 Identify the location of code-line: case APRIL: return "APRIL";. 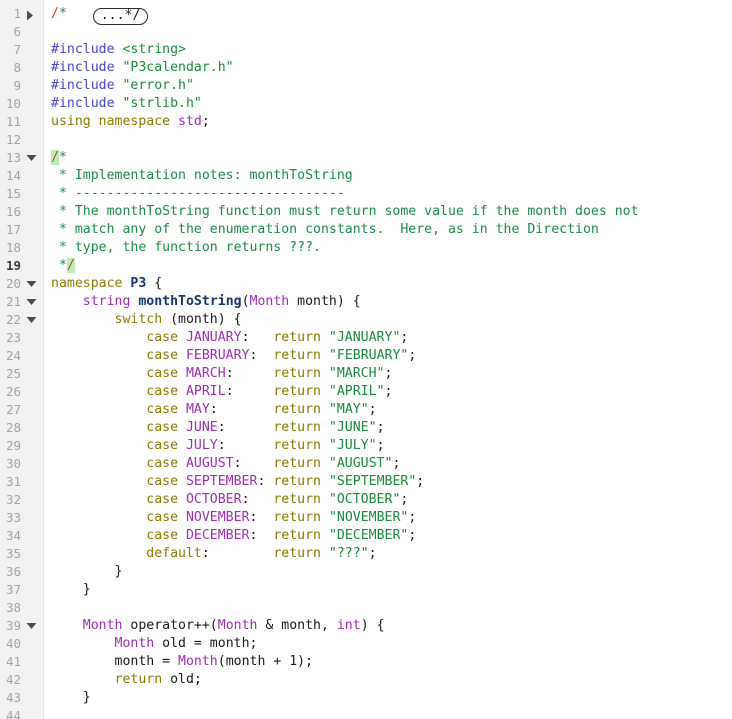
(388, 392).